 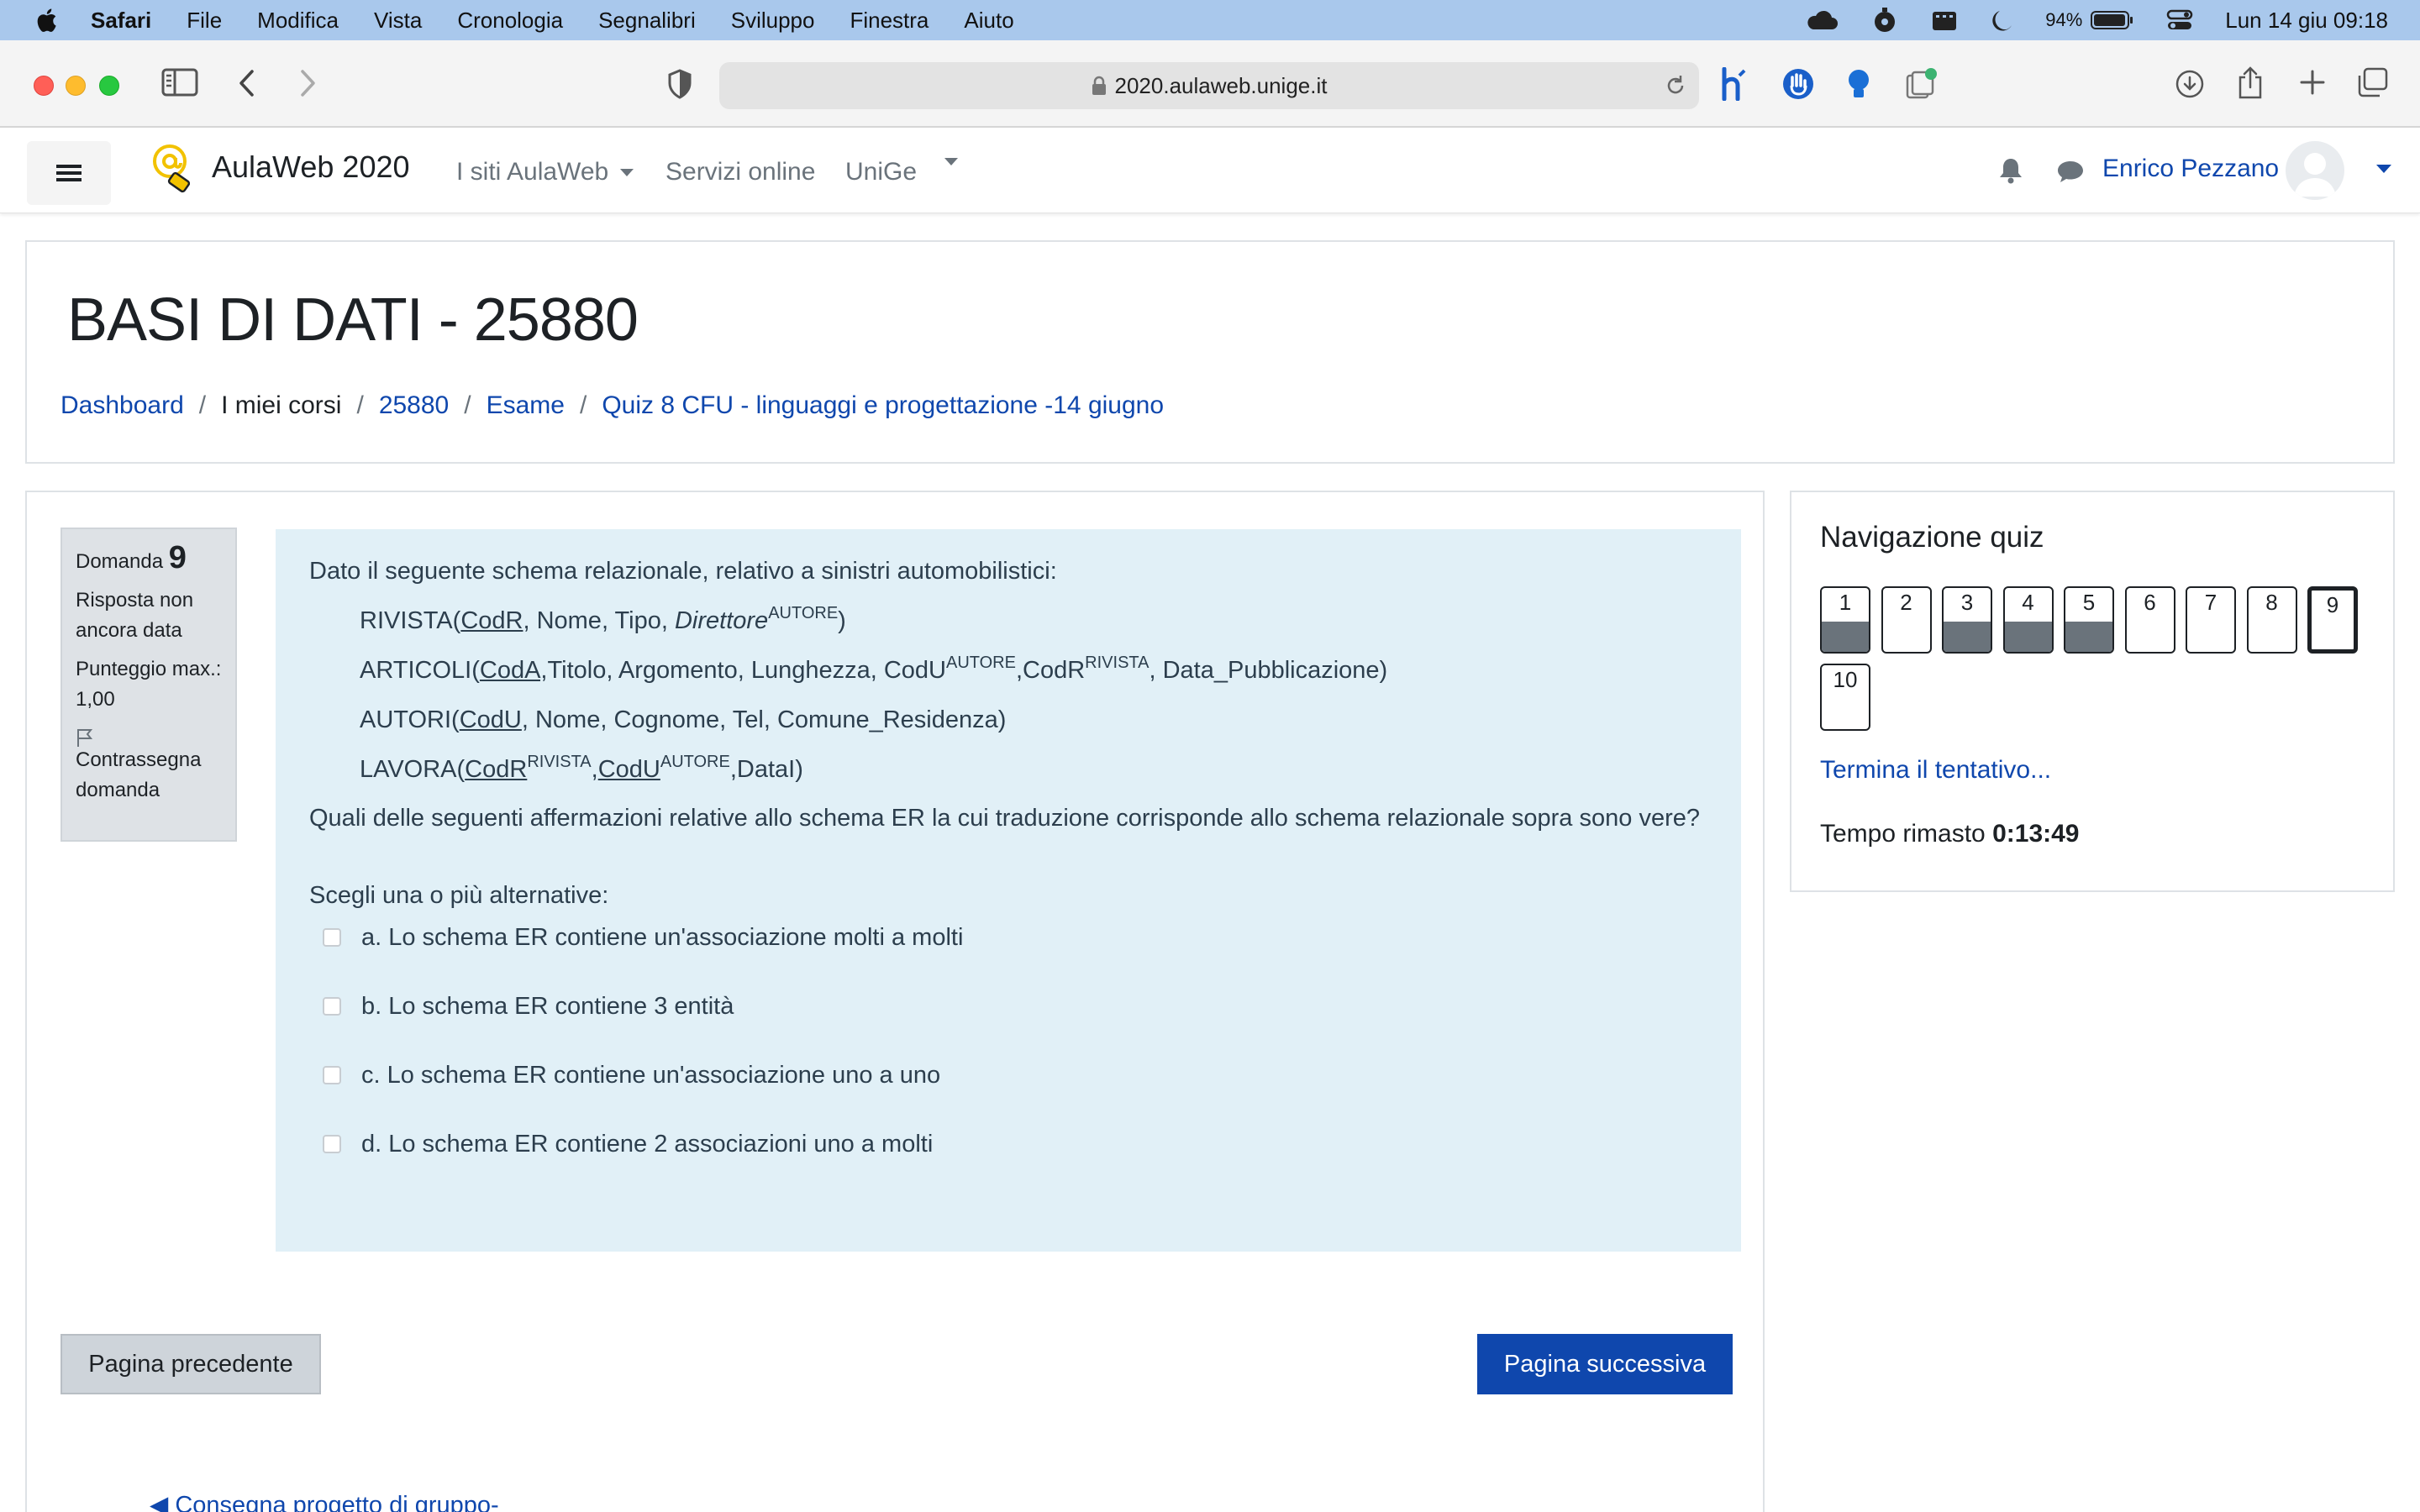 I want to click on quiz-nav-question-6: 6, so click(x=2149, y=620).